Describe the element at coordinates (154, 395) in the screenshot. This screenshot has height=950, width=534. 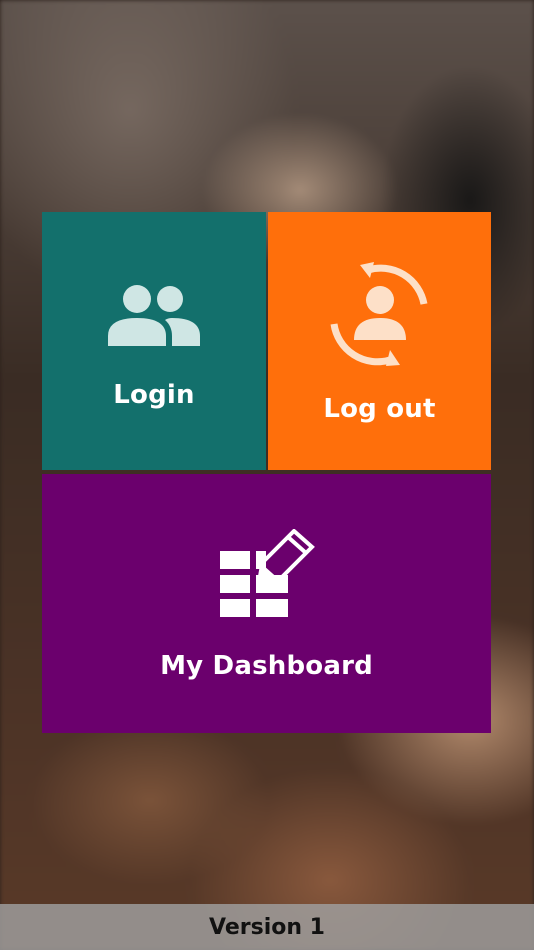
I see `login-label: Login` at that location.